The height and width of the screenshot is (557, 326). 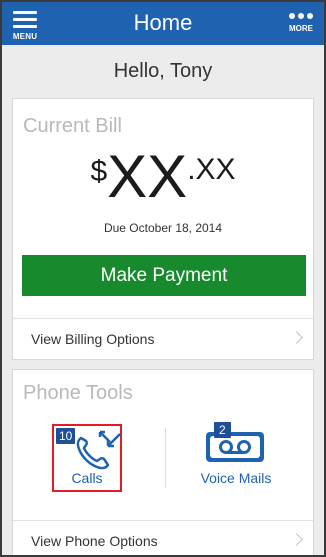 I want to click on calls-button: 10 Calls, so click(x=87, y=458).